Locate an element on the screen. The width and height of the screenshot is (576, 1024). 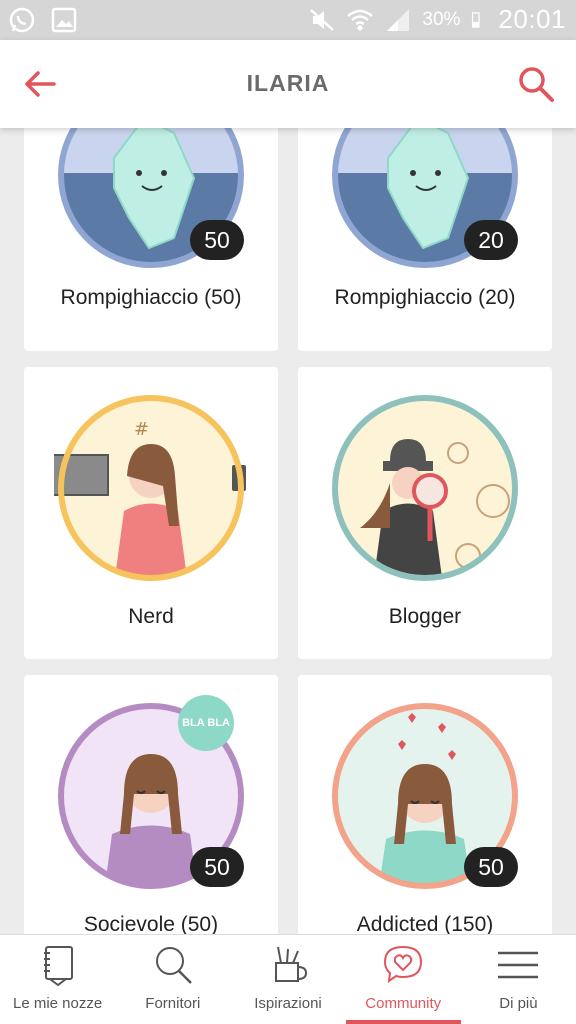
mute-icon is located at coordinates (322, 19).